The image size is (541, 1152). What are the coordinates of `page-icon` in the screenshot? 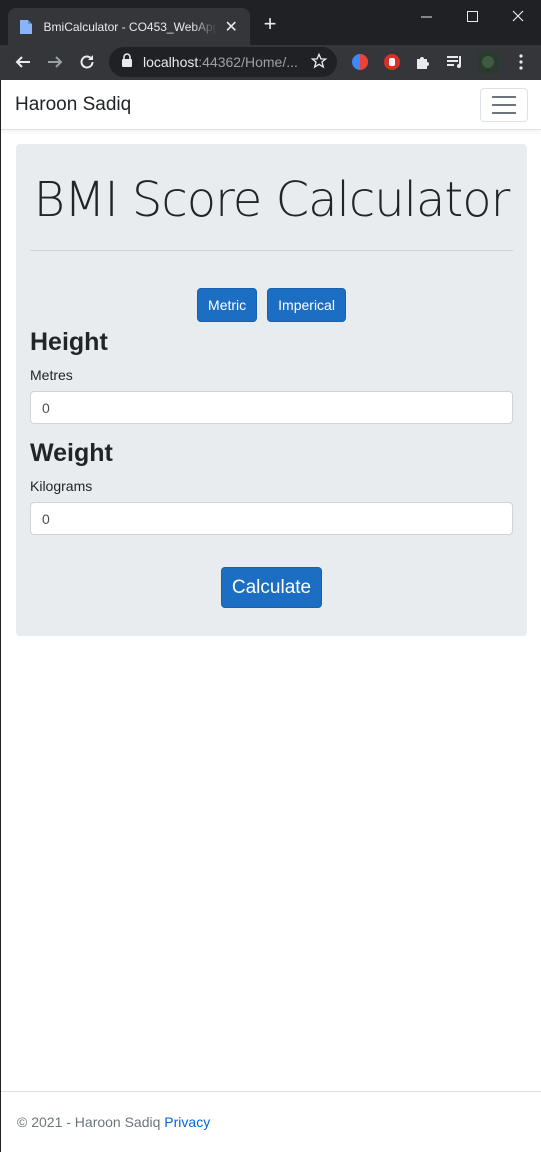 It's located at (26, 27).